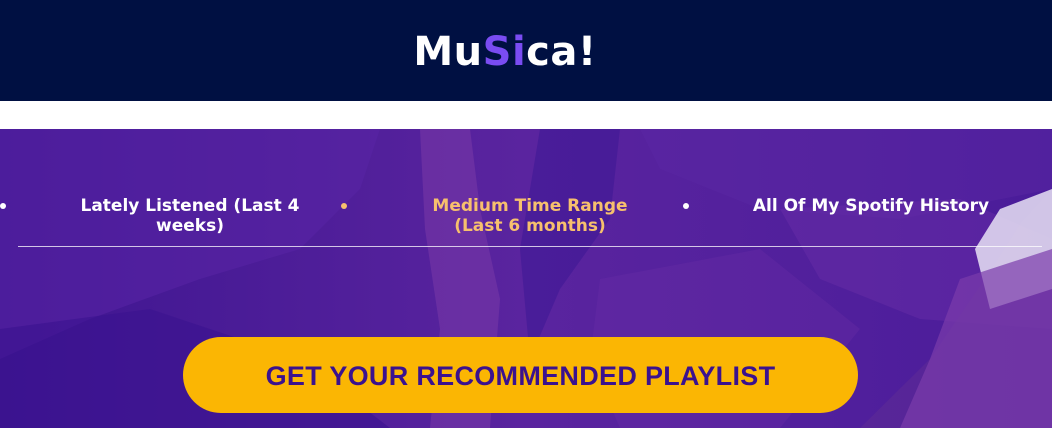 The image size is (1052, 428). Describe the element at coordinates (561, 52) in the screenshot. I see `logo-text-end: ca!` at that location.